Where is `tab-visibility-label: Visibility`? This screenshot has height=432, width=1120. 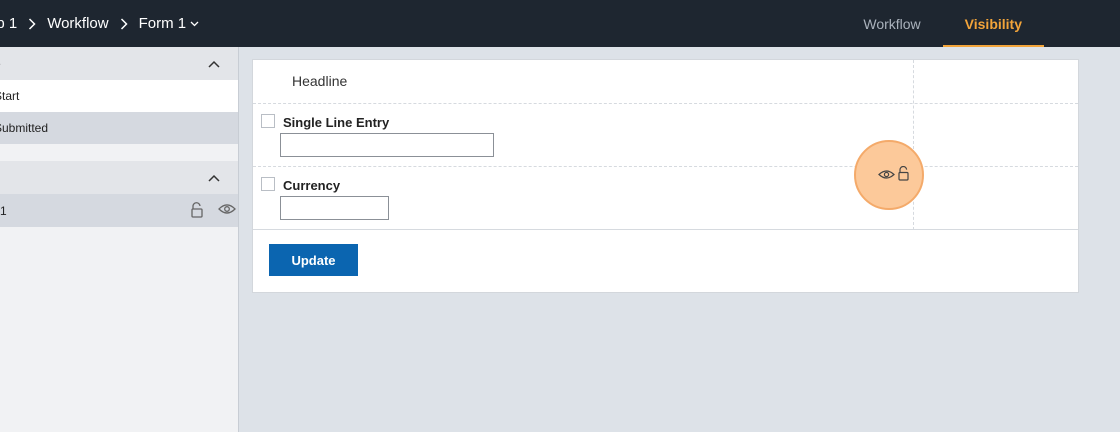 tab-visibility-label: Visibility is located at coordinates (993, 23).